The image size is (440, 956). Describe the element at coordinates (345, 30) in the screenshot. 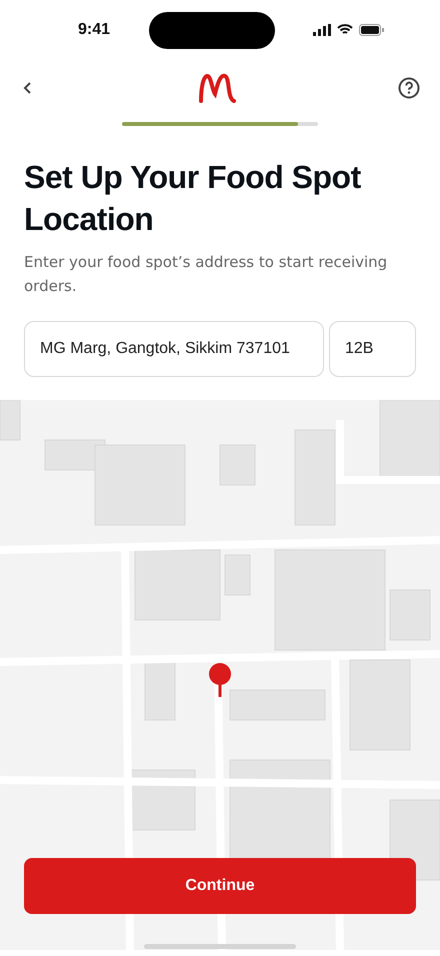

I see `wifi-icon` at that location.